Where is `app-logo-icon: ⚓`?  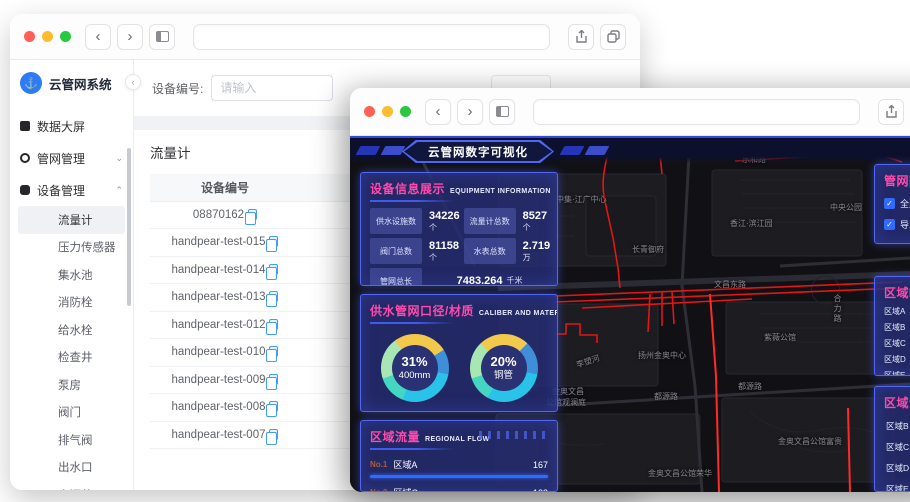
app-logo-icon: ⚓ is located at coordinates (31, 83).